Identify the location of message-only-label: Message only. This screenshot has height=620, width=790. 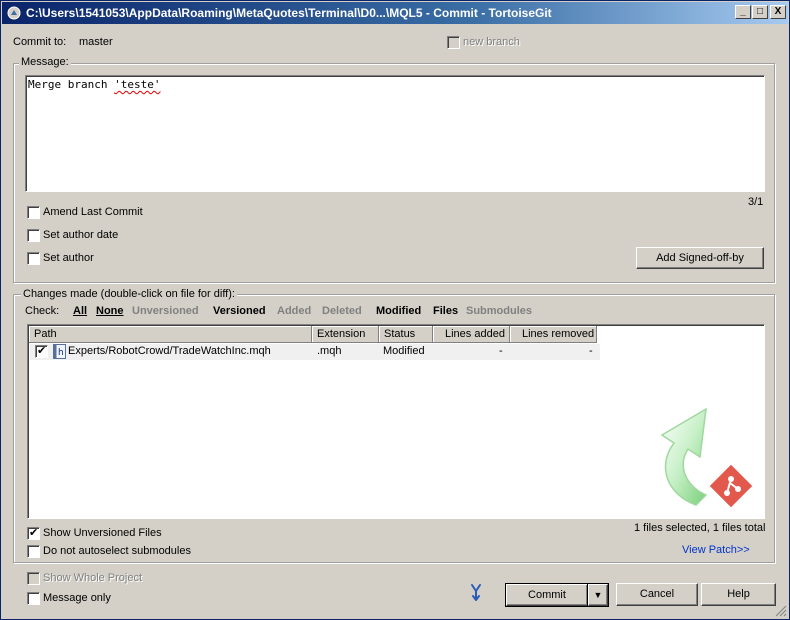
(77, 598).